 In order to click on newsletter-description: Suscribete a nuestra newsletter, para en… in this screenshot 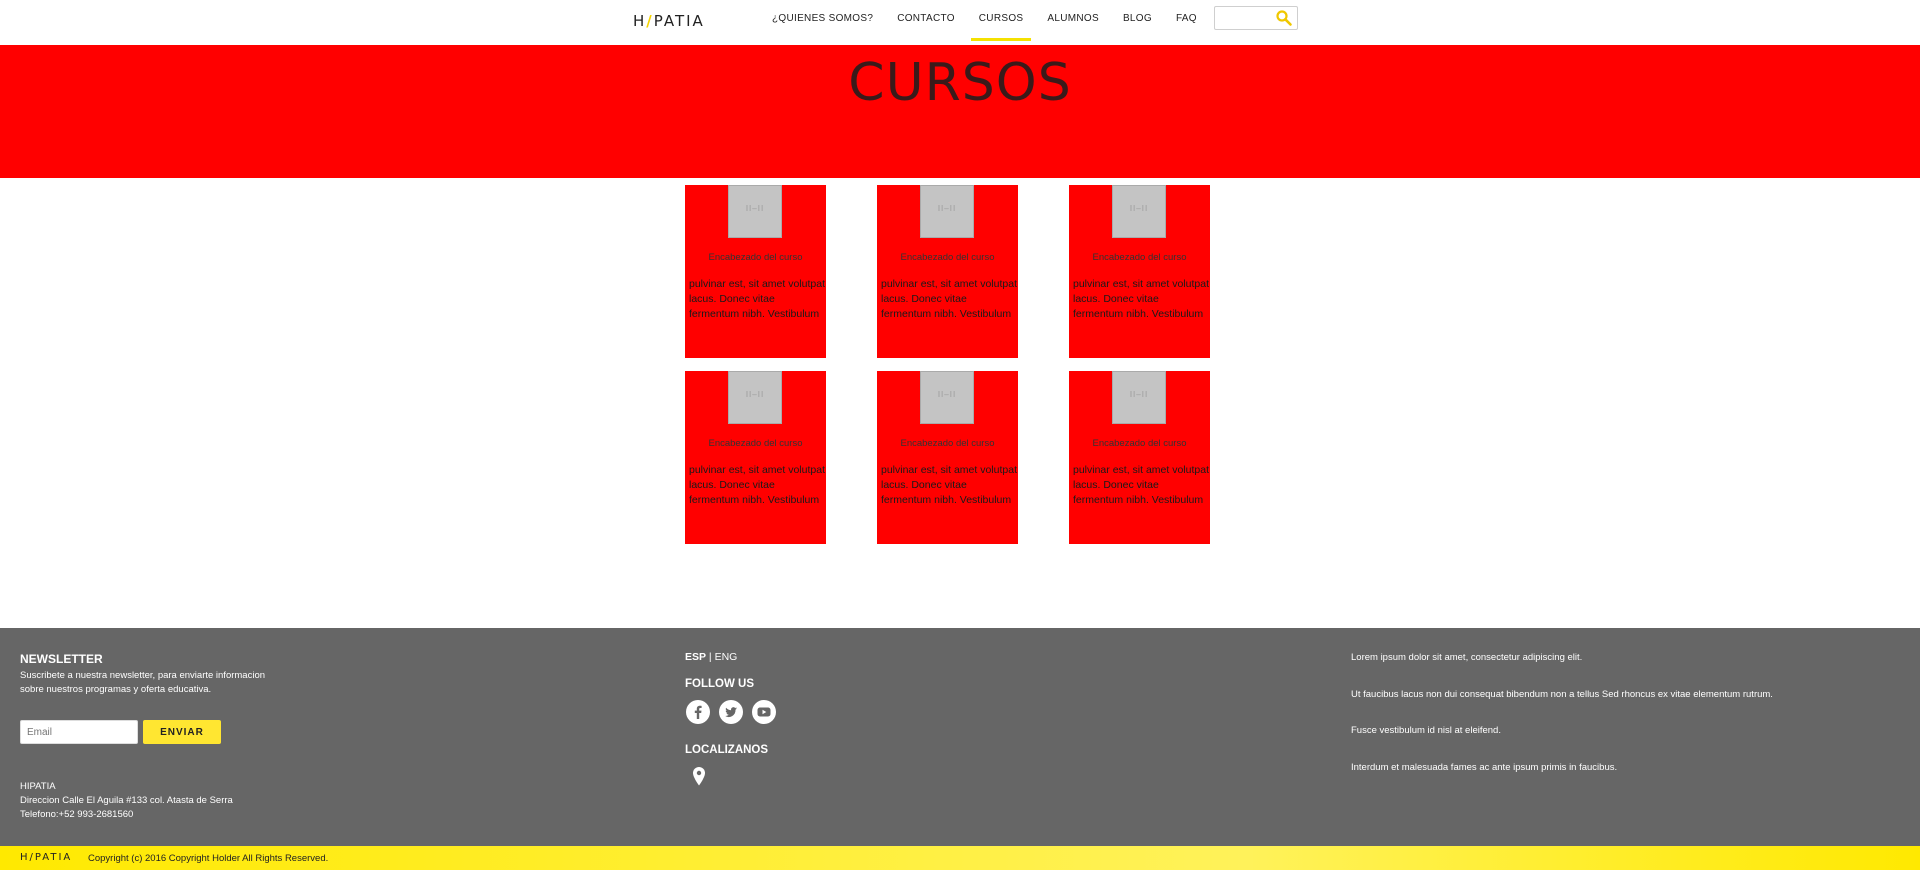, I will do `click(143, 682)`.